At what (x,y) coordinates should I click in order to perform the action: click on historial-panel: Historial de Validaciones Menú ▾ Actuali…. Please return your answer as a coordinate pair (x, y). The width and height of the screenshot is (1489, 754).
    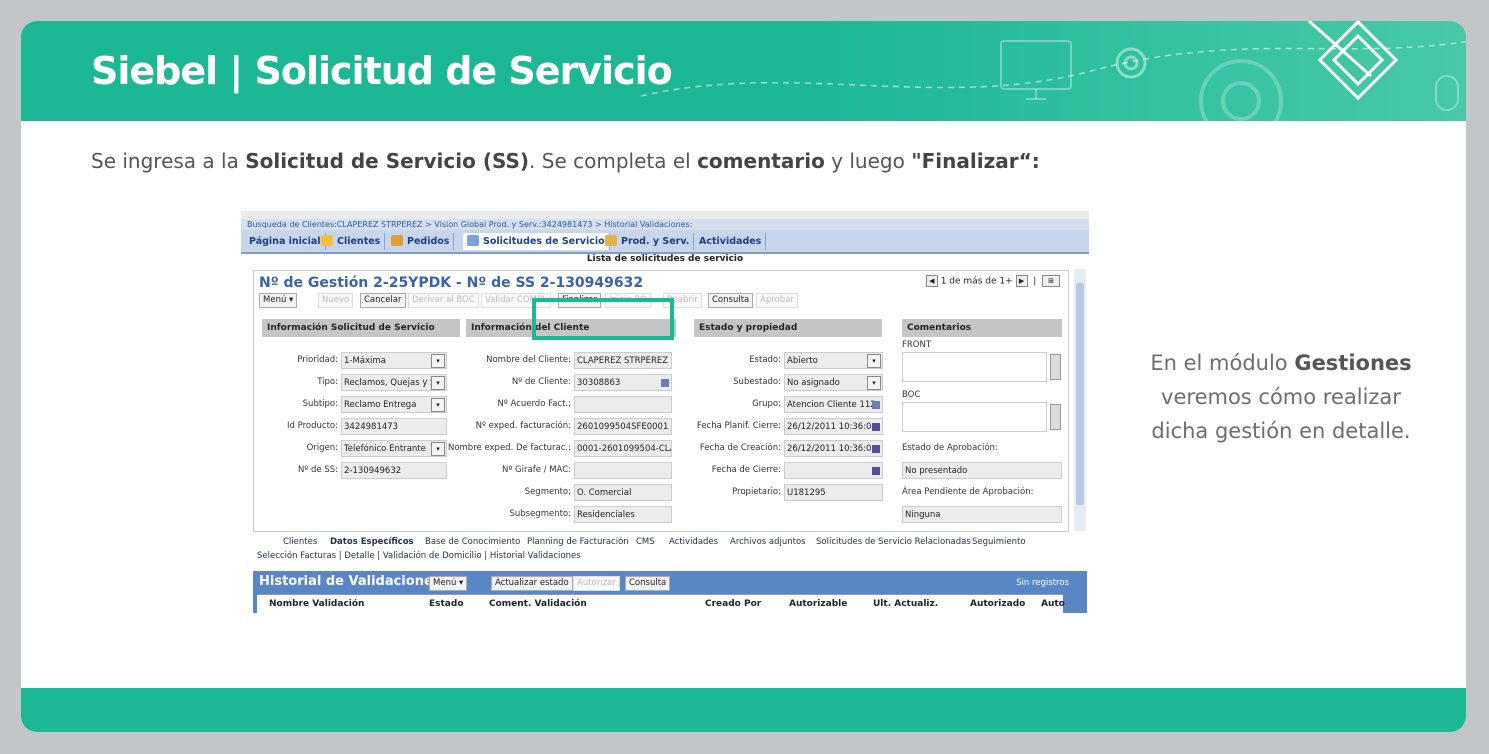
    Looking at the image, I should click on (670, 592).